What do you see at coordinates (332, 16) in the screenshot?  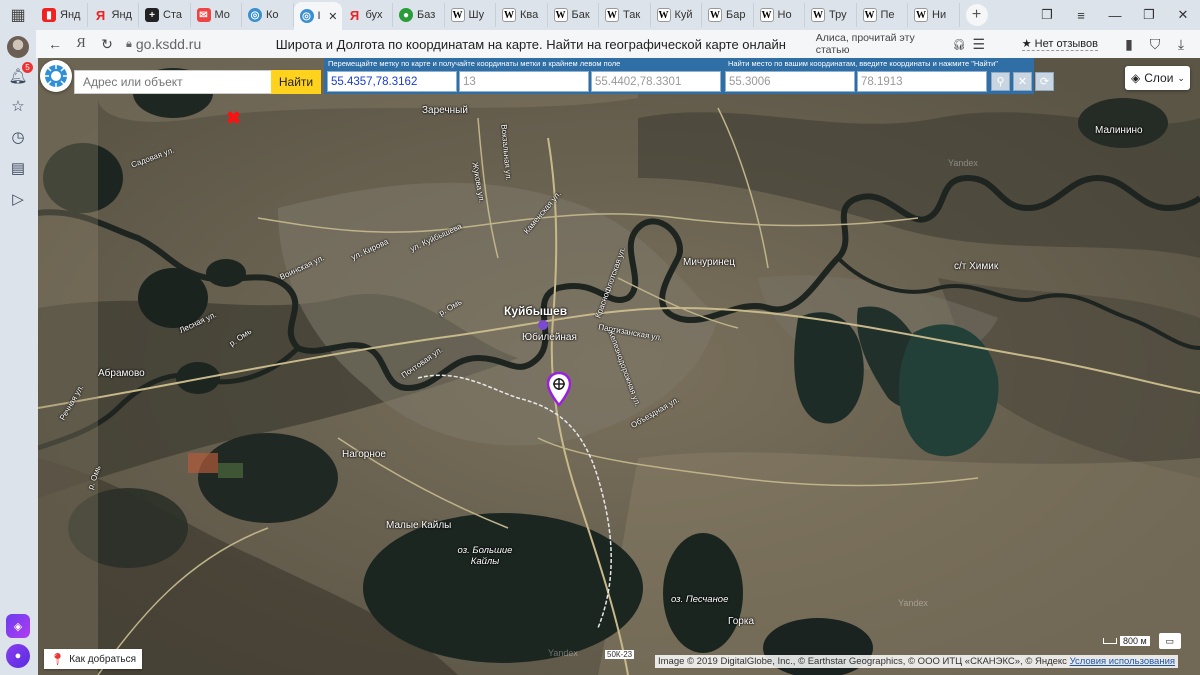 I see `close-tab-icon: ✕` at bounding box center [332, 16].